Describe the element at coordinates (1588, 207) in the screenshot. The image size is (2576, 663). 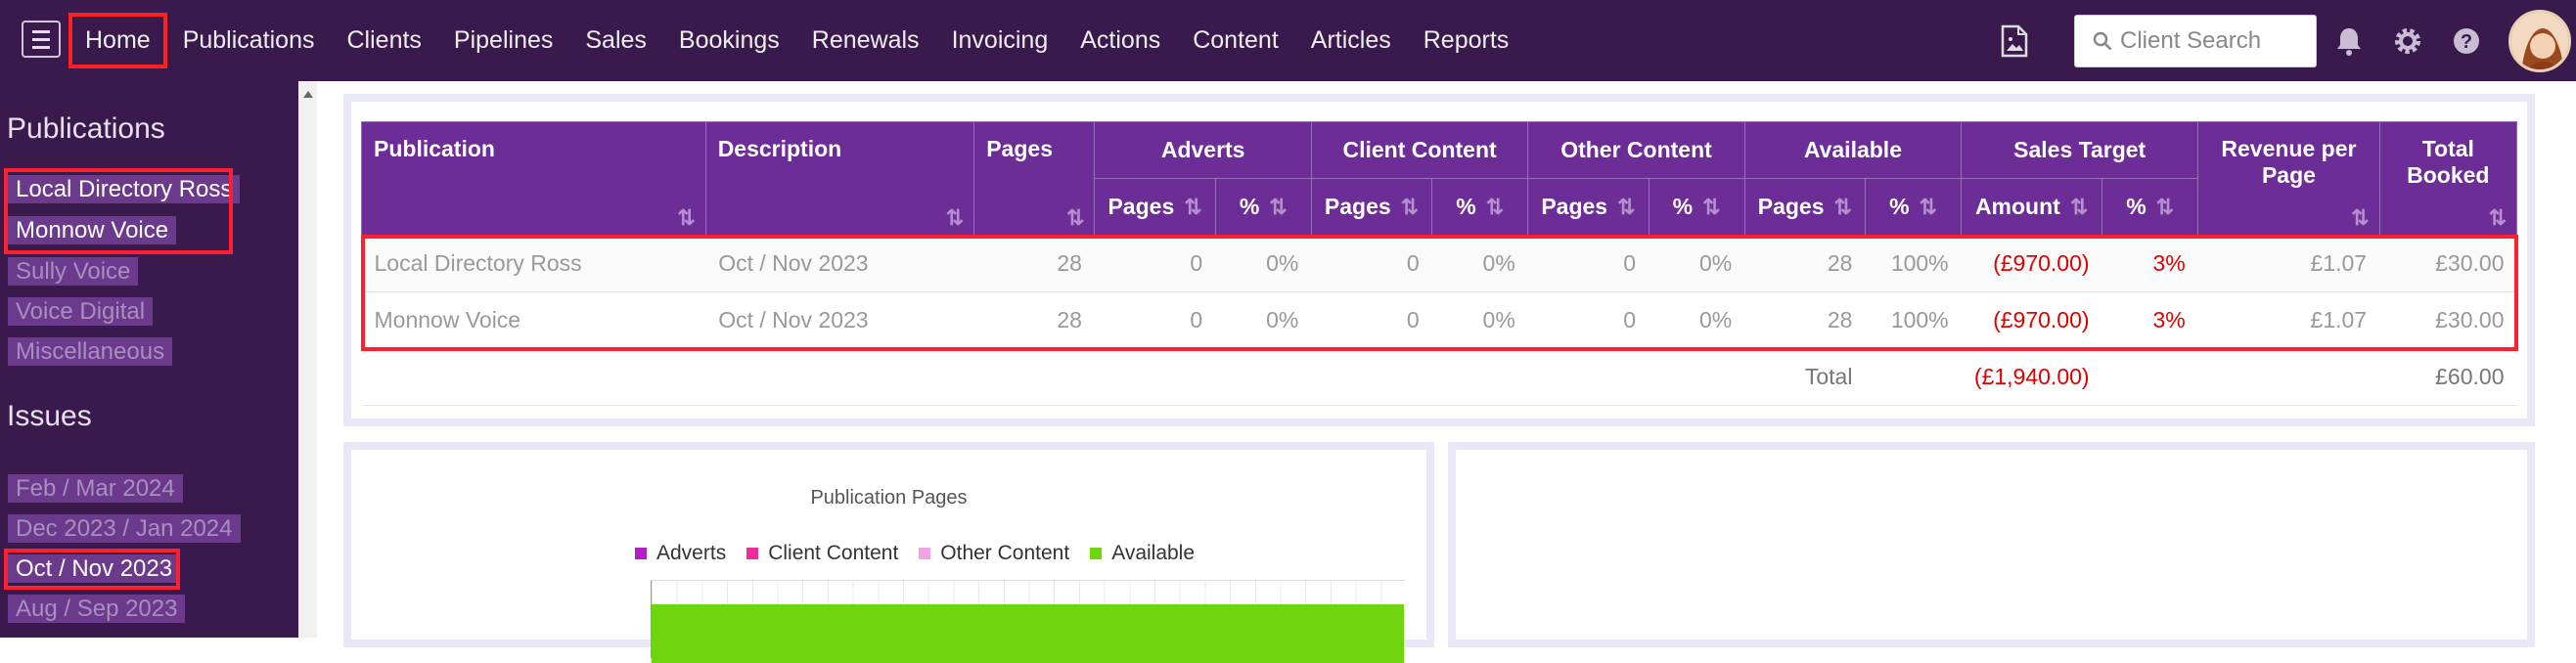
I see `sub-other-pages: Pages ⇅` at that location.